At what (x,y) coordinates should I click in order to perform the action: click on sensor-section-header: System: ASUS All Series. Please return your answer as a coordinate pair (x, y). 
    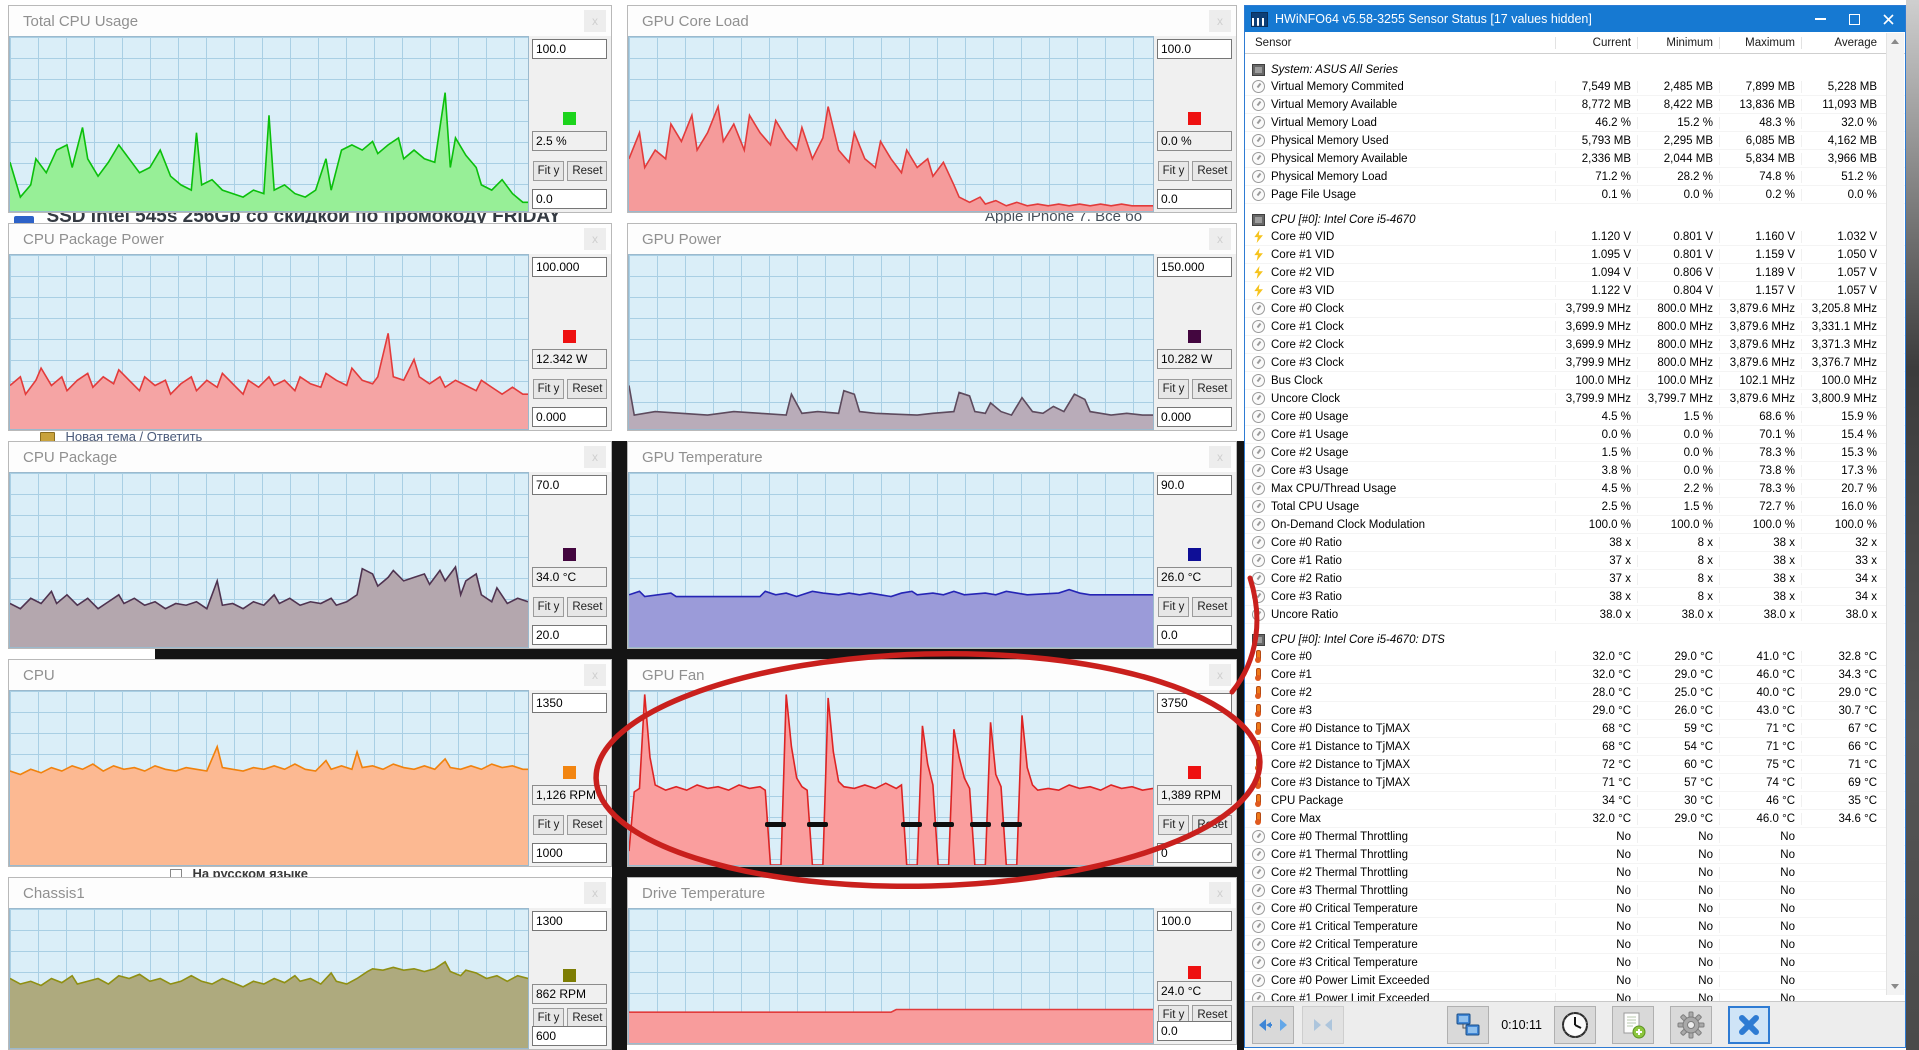
    Looking at the image, I should click on (1575, 69).